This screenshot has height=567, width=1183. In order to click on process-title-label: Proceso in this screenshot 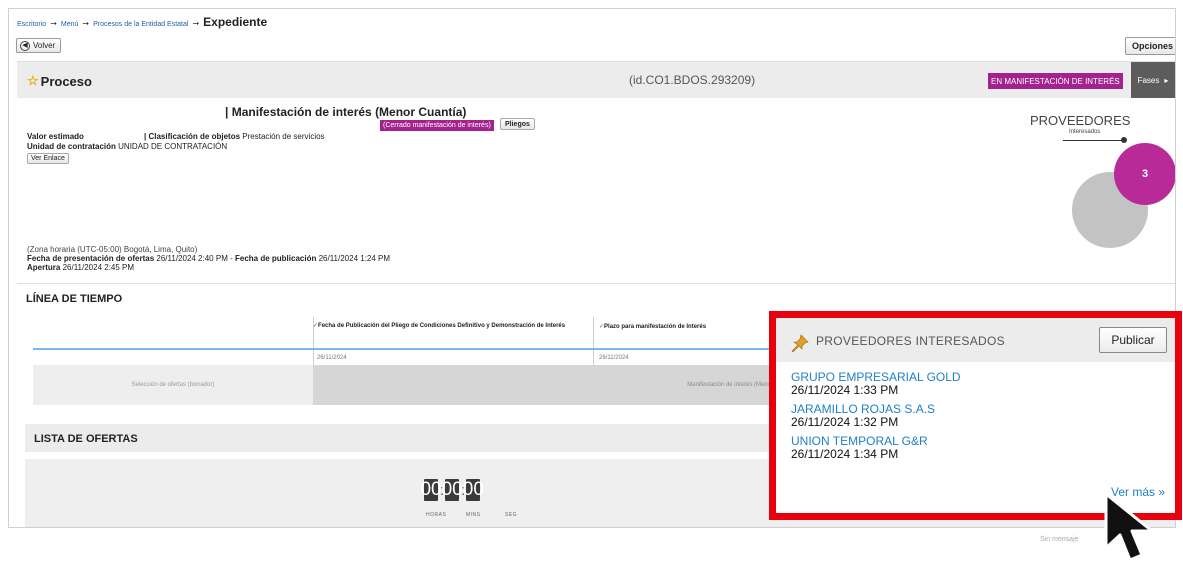, I will do `click(66, 81)`.